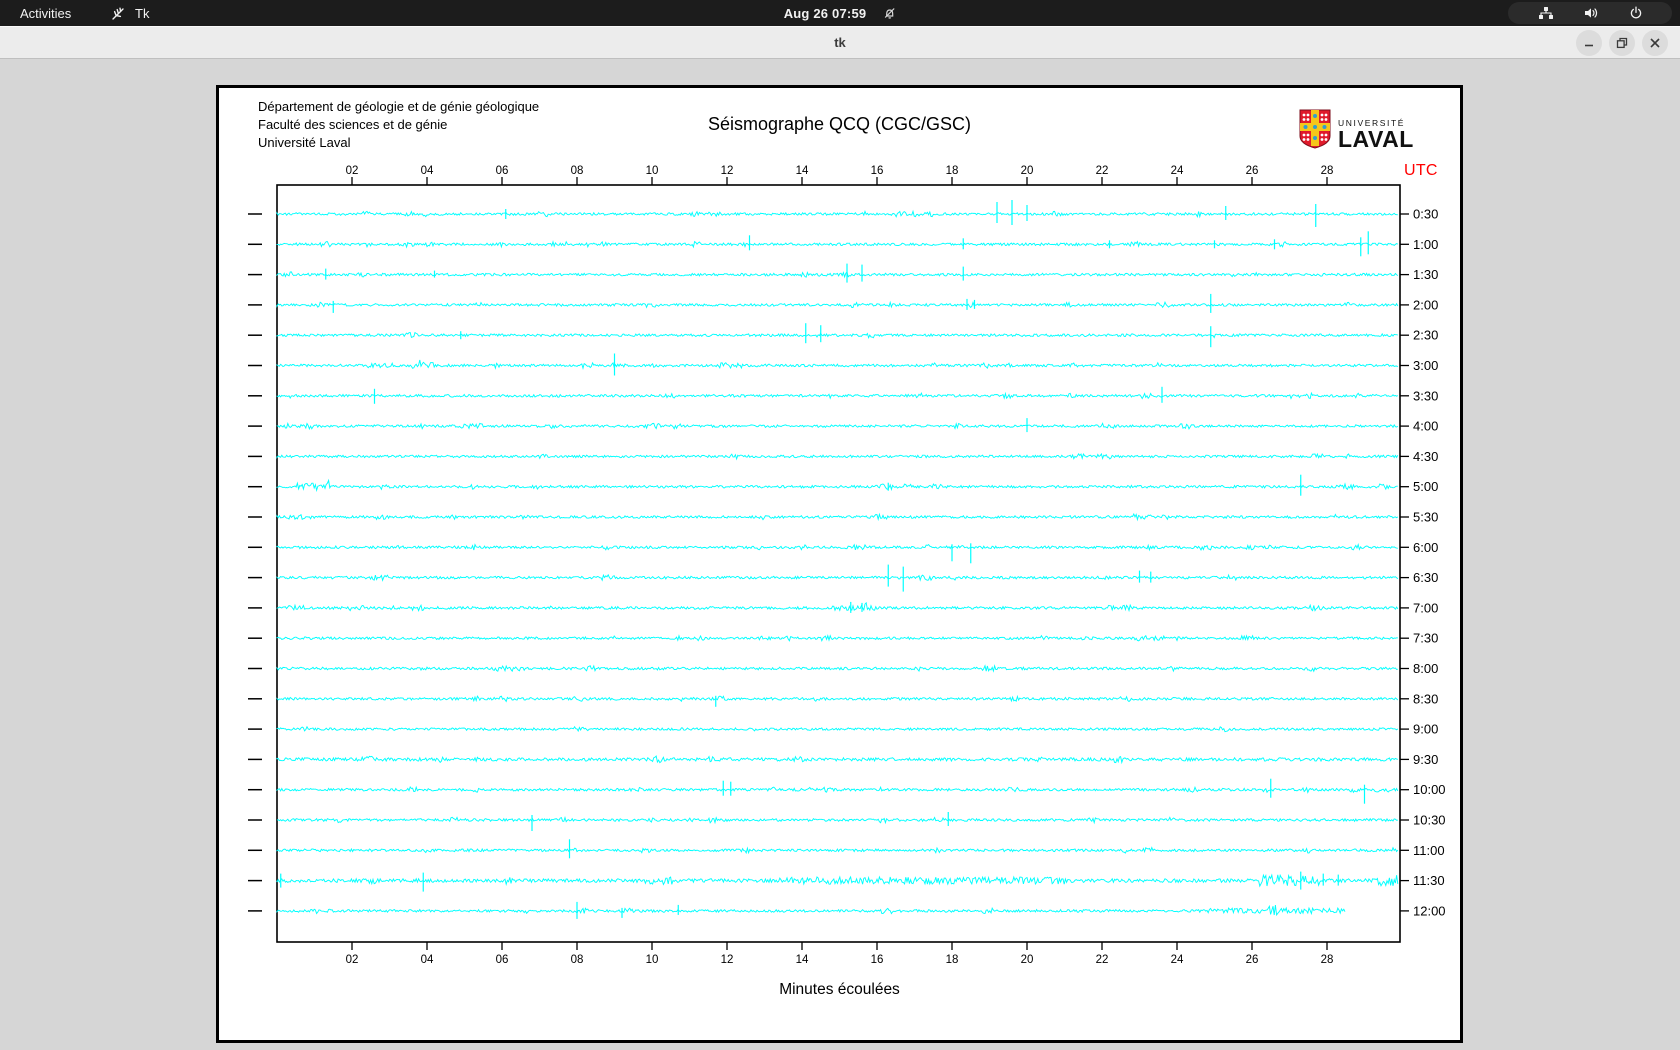  What do you see at coordinates (1429, 820) in the screenshot?
I see `row-time-label: 10:30` at bounding box center [1429, 820].